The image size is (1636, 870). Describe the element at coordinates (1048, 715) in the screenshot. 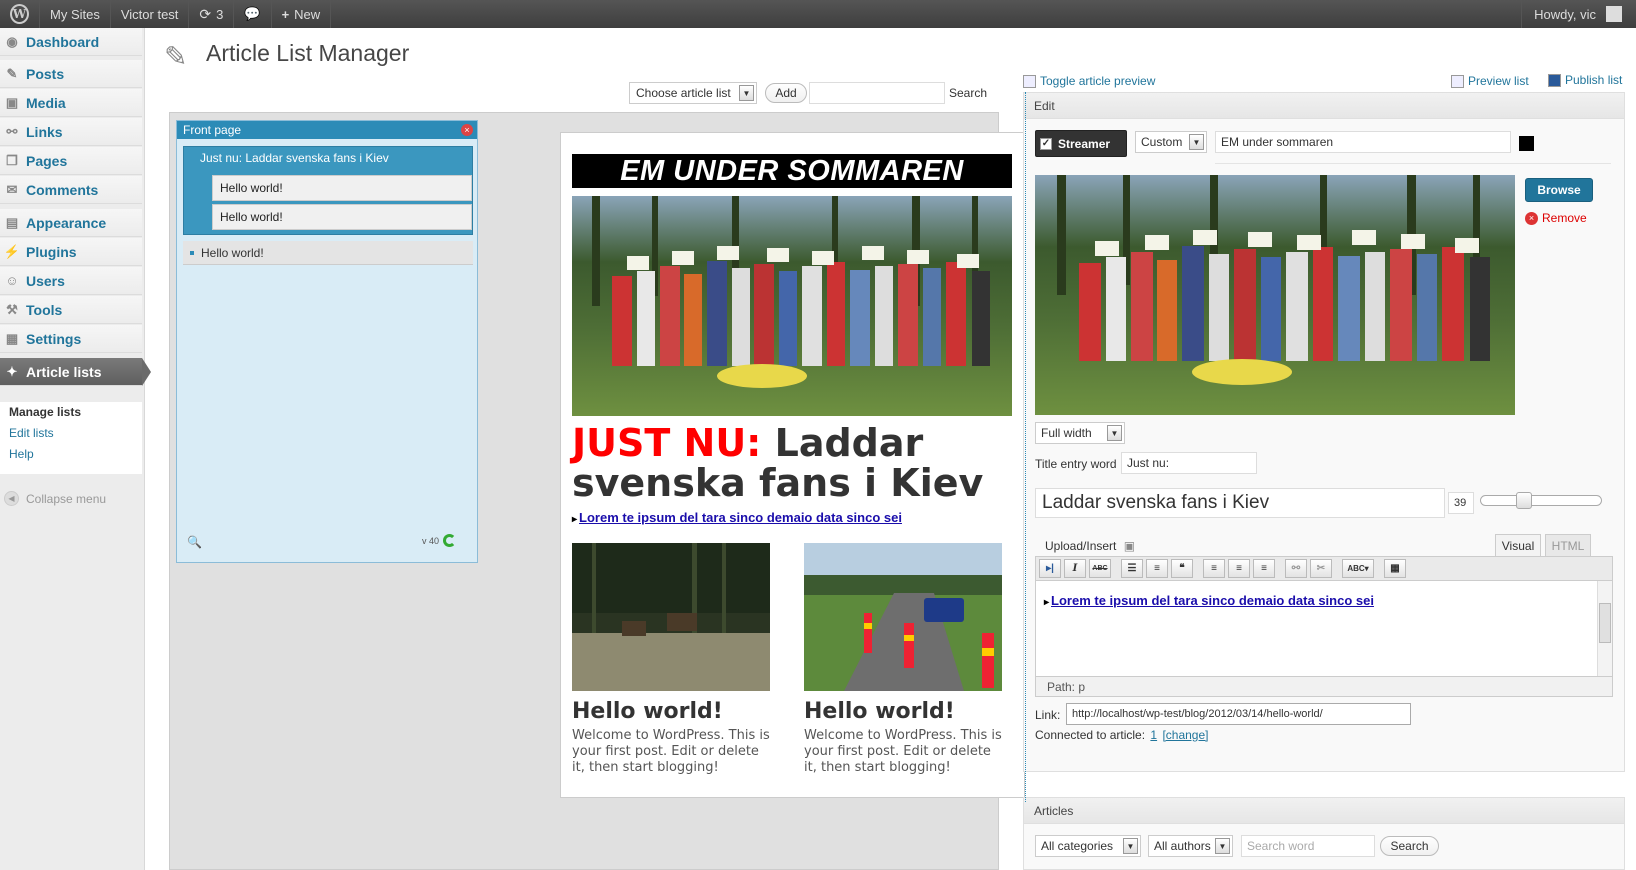

I see `link-label: Link:` at that location.